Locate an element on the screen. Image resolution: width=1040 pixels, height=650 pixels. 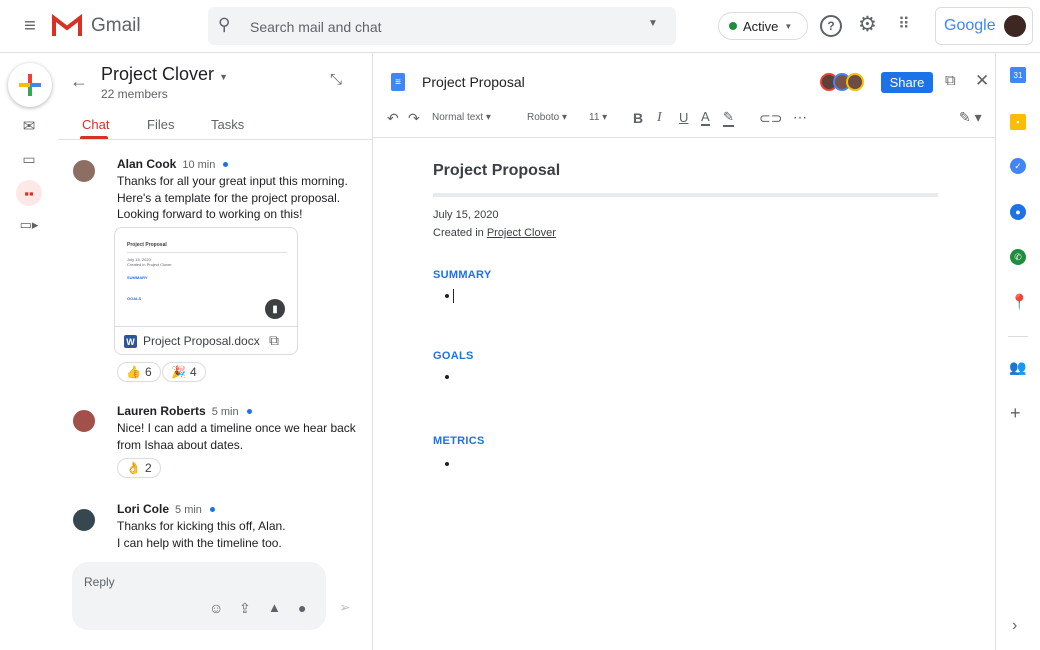
calendar-icon: 31 is located at coordinates (1018, 75).